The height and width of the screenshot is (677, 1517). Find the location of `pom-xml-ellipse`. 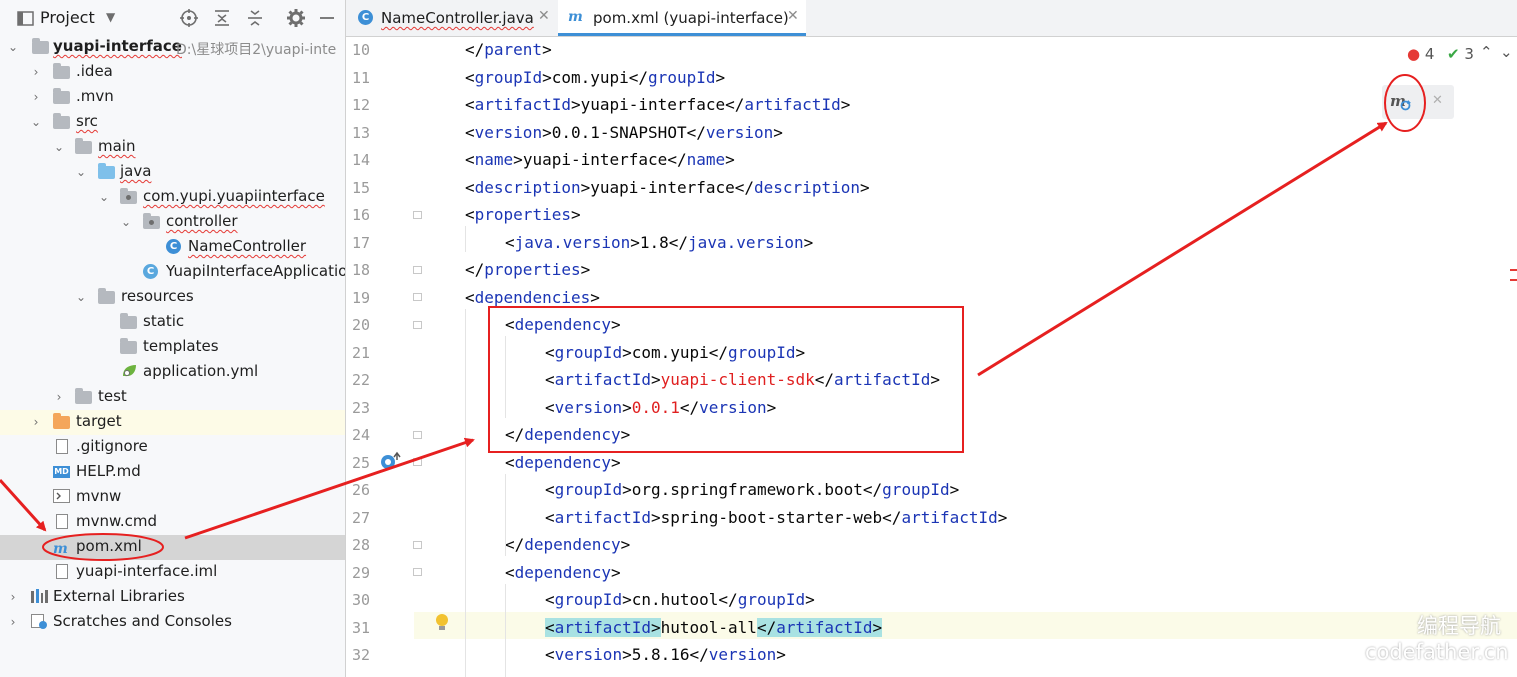

pom-xml-ellipse is located at coordinates (103, 547).